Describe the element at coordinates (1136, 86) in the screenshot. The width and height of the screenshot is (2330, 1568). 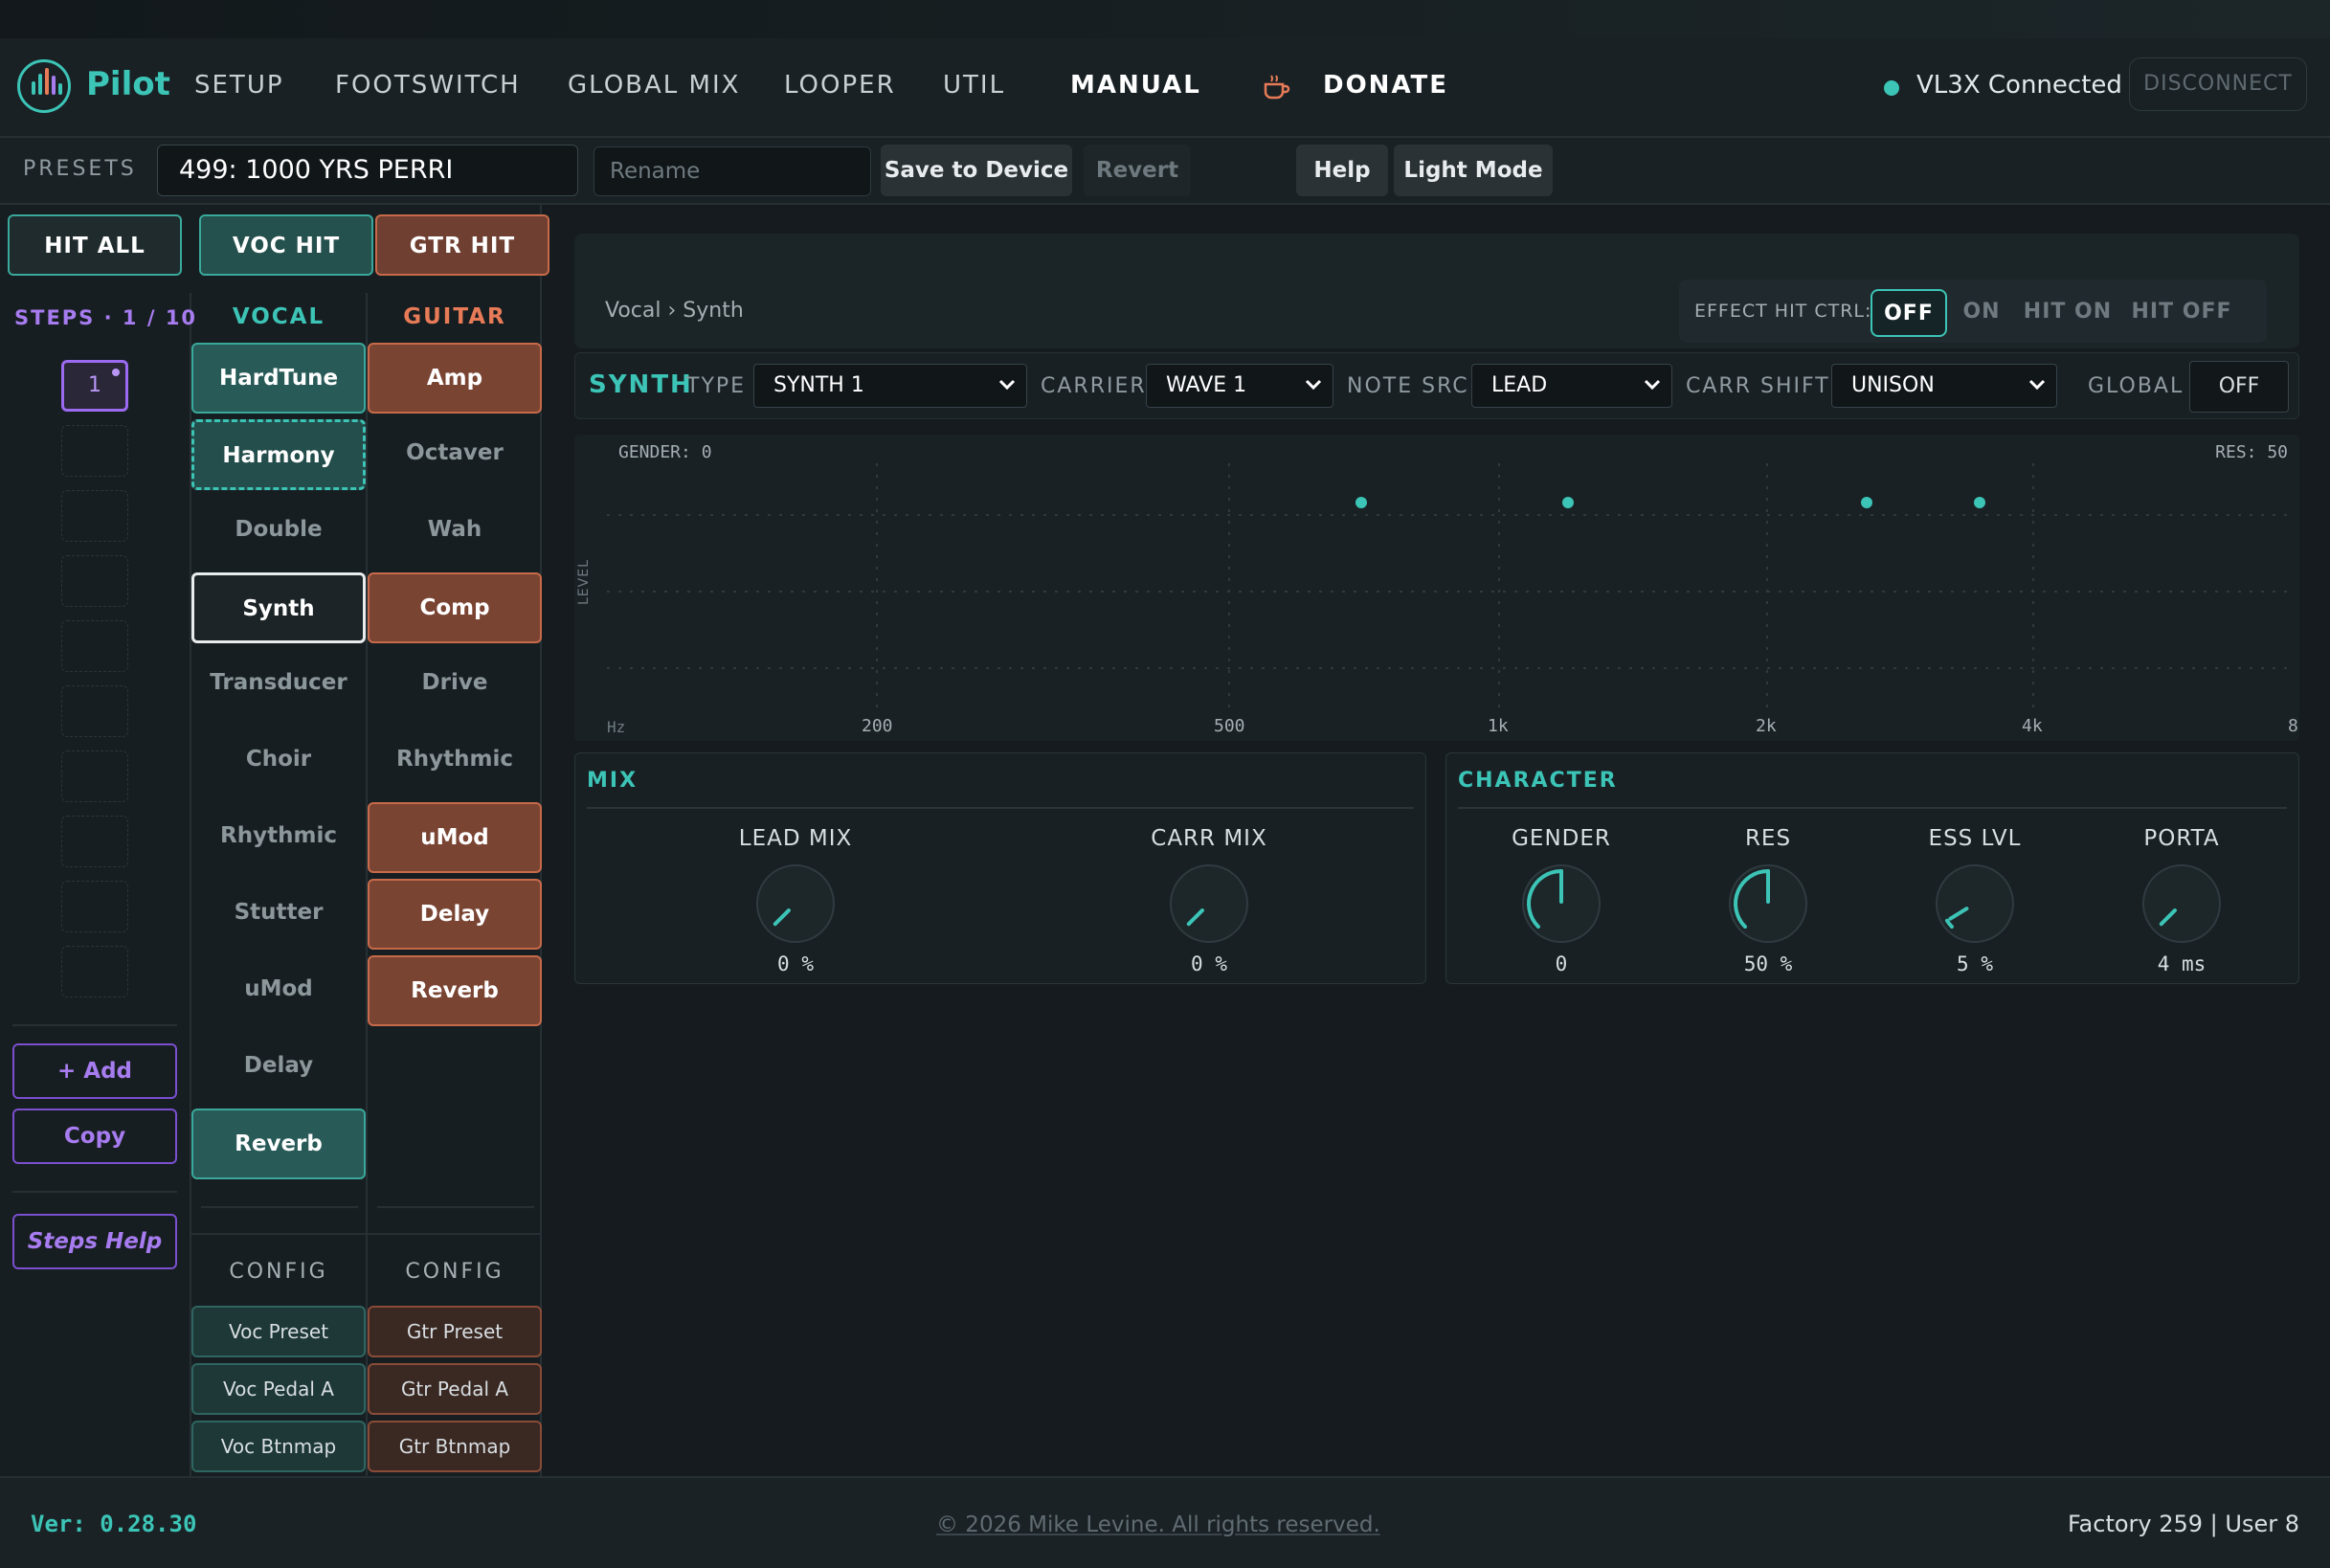
I see `nav-manual: MANUAL` at that location.